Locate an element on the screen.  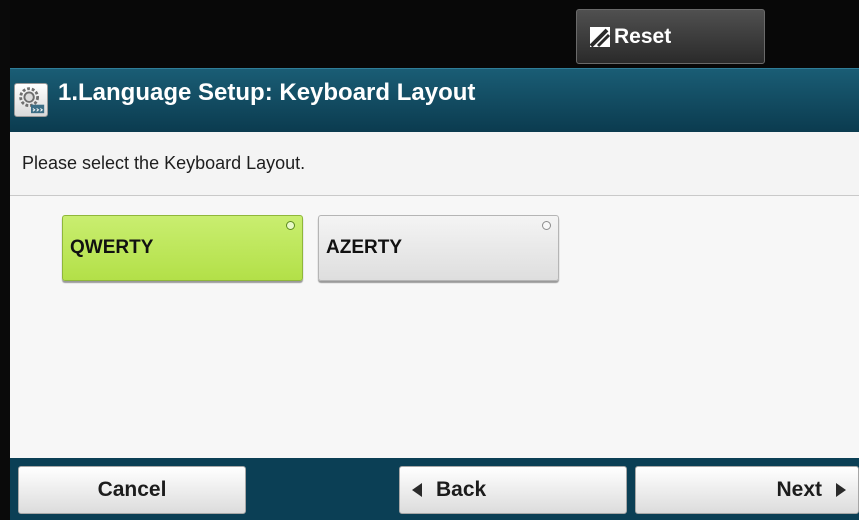
option-qwerty-label: QWERTY is located at coordinates (112, 247).